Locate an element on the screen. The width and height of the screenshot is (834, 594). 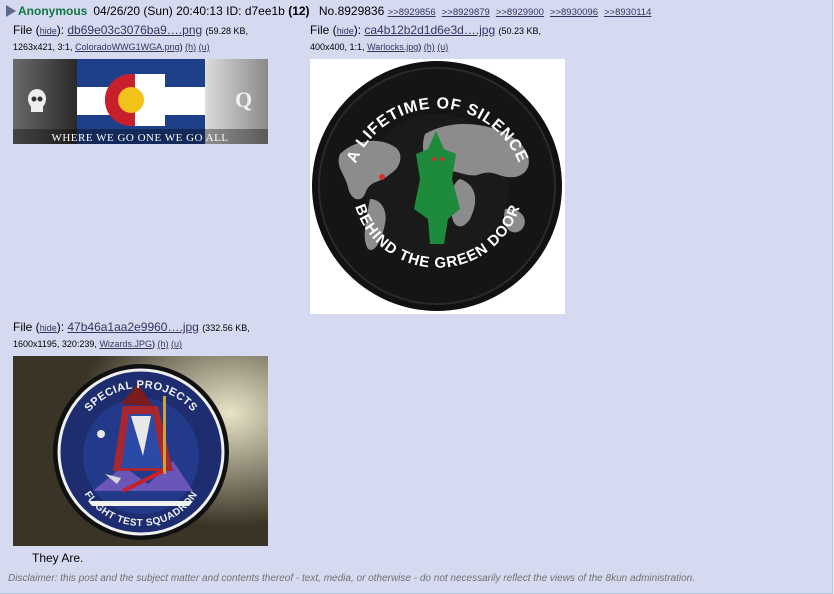
post-message: They Are. is located at coordinates (58, 558).